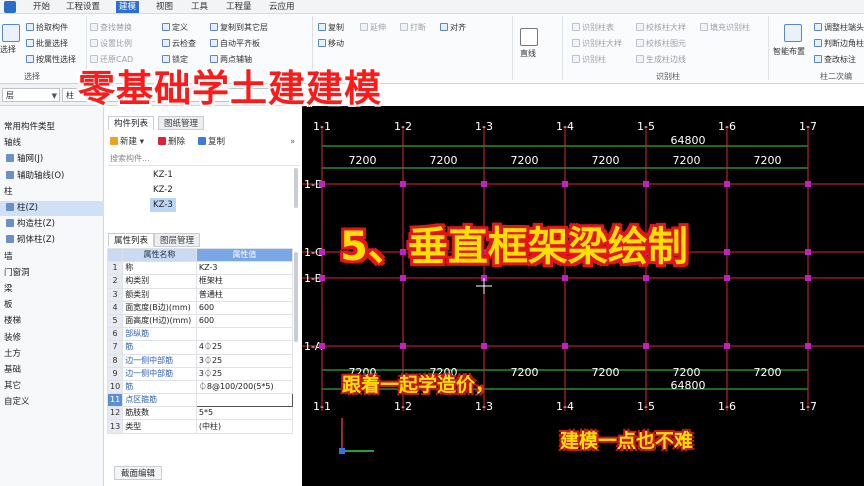  I want to click on more-chevron-icon: », so click(292, 142).